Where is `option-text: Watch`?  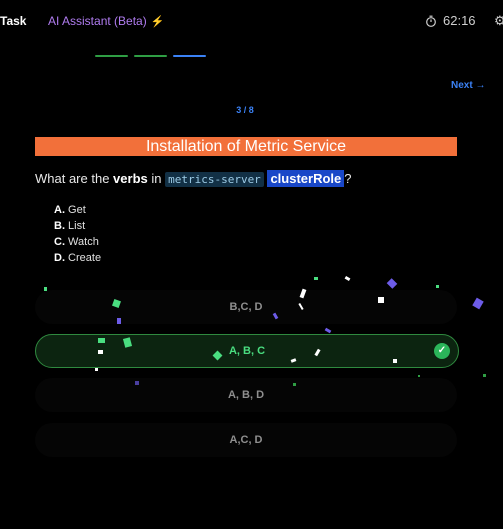
option-text: Watch is located at coordinates (82, 242).